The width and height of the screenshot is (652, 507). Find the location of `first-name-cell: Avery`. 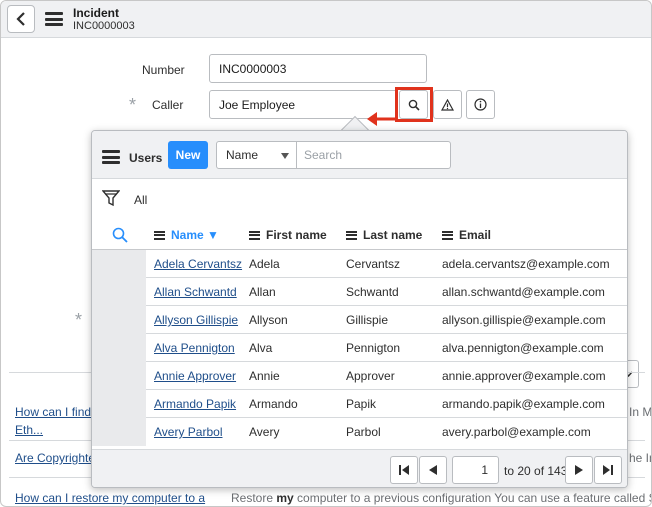

first-name-cell: Avery is located at coordinates (264, 432).